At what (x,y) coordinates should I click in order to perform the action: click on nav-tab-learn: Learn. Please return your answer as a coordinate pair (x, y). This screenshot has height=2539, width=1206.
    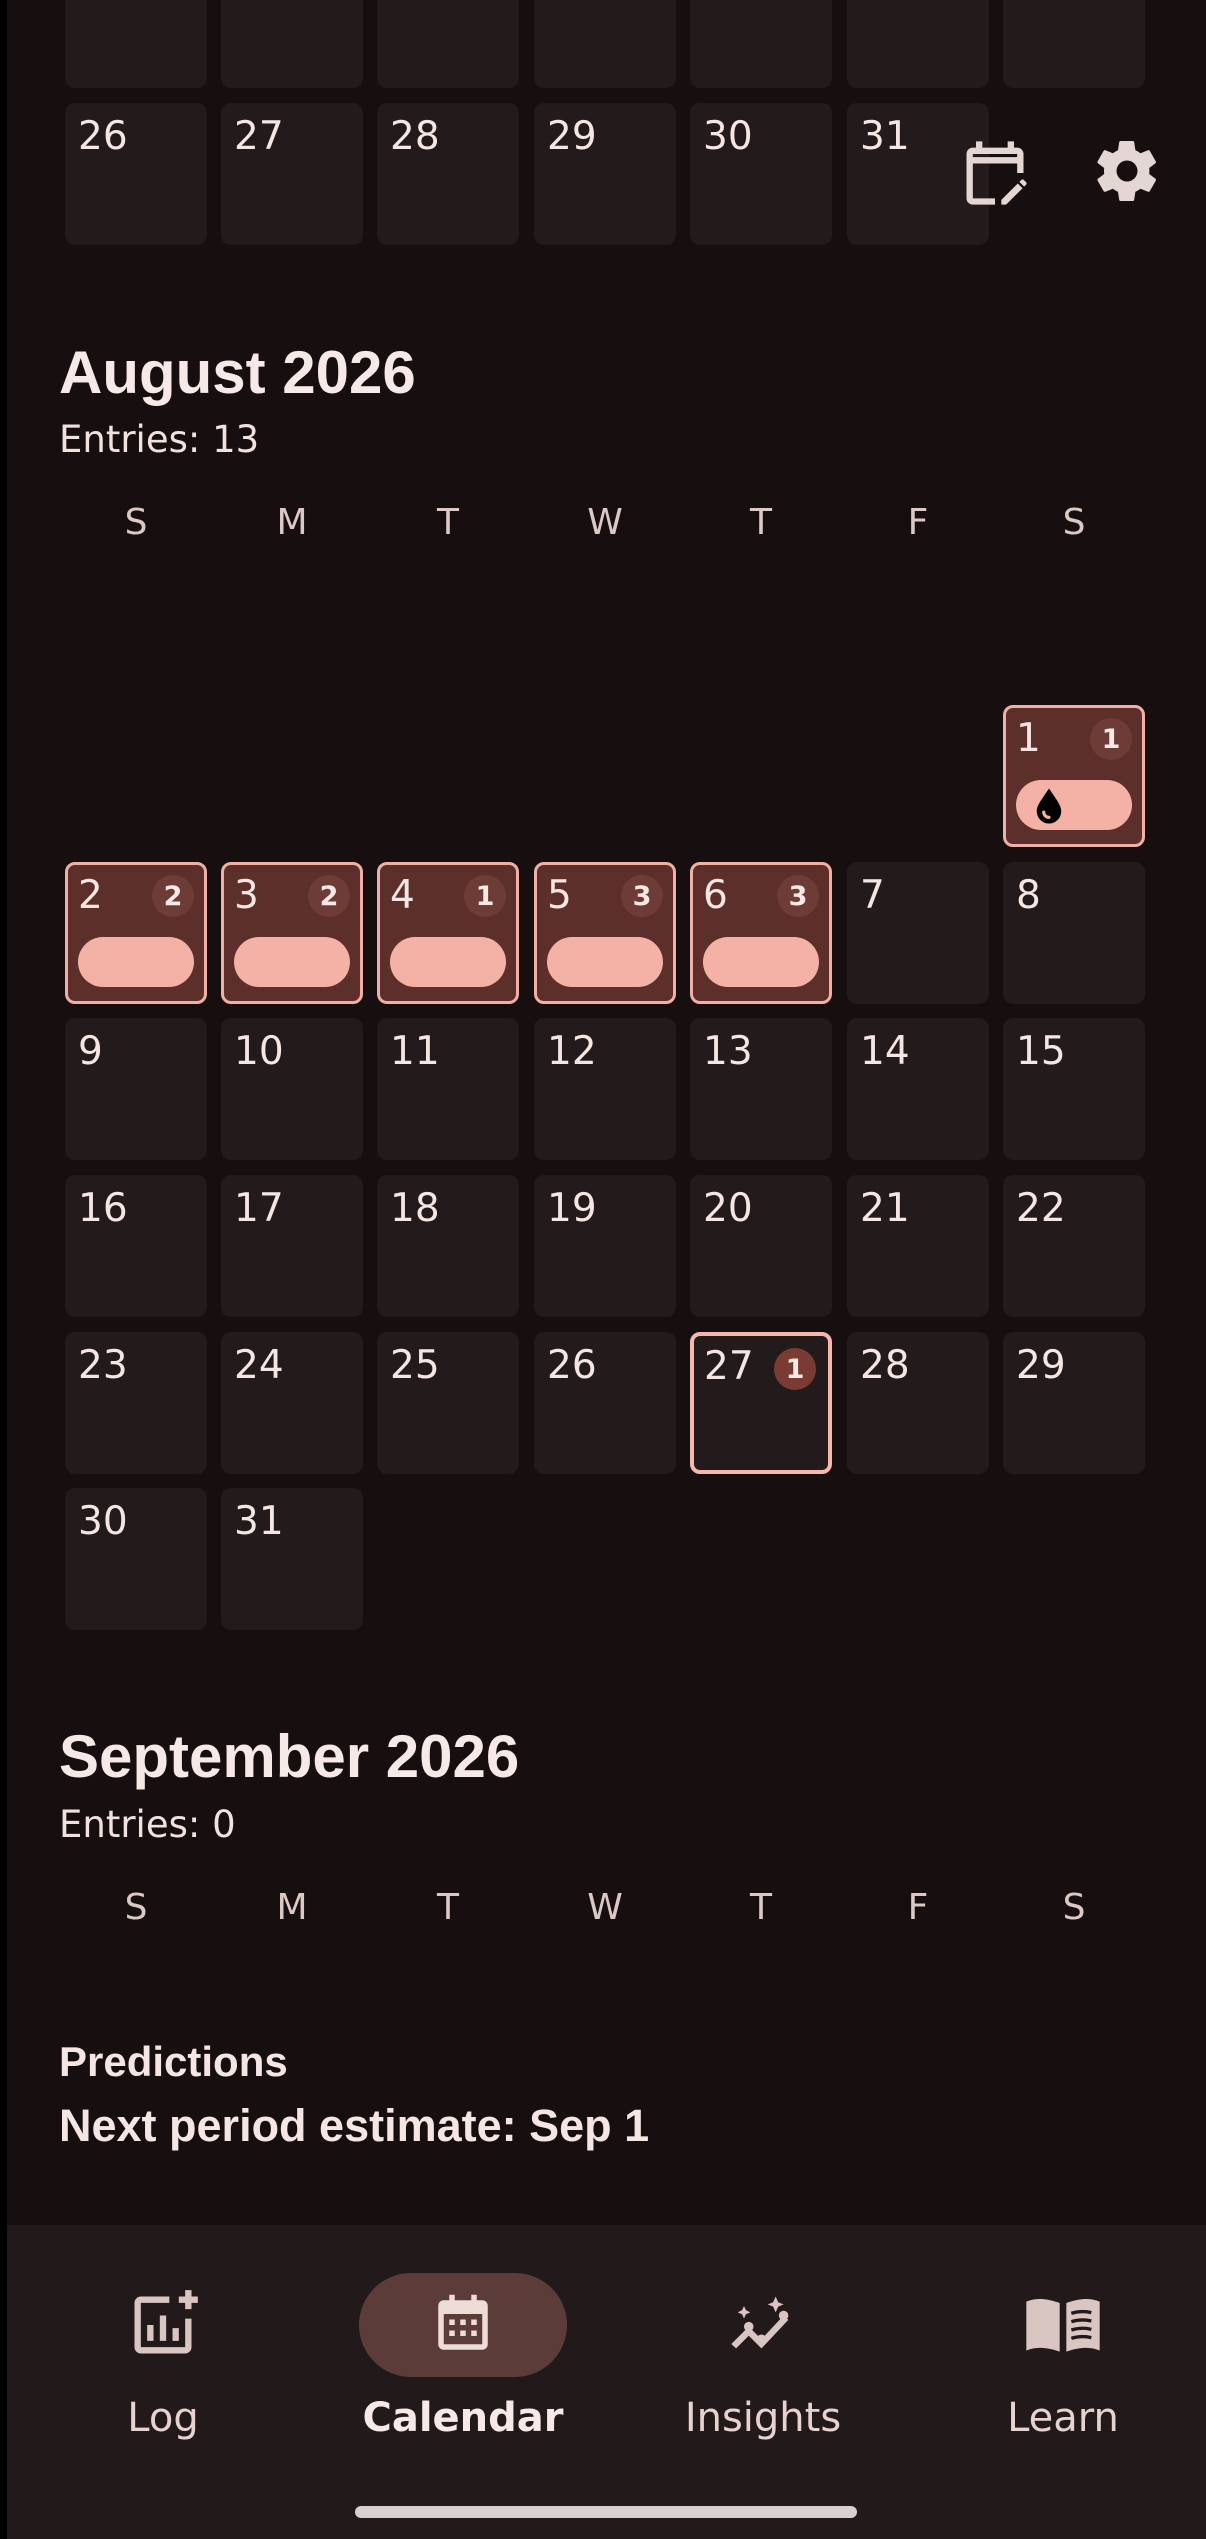
    Looking at the image, I should click on (1059, 2350).